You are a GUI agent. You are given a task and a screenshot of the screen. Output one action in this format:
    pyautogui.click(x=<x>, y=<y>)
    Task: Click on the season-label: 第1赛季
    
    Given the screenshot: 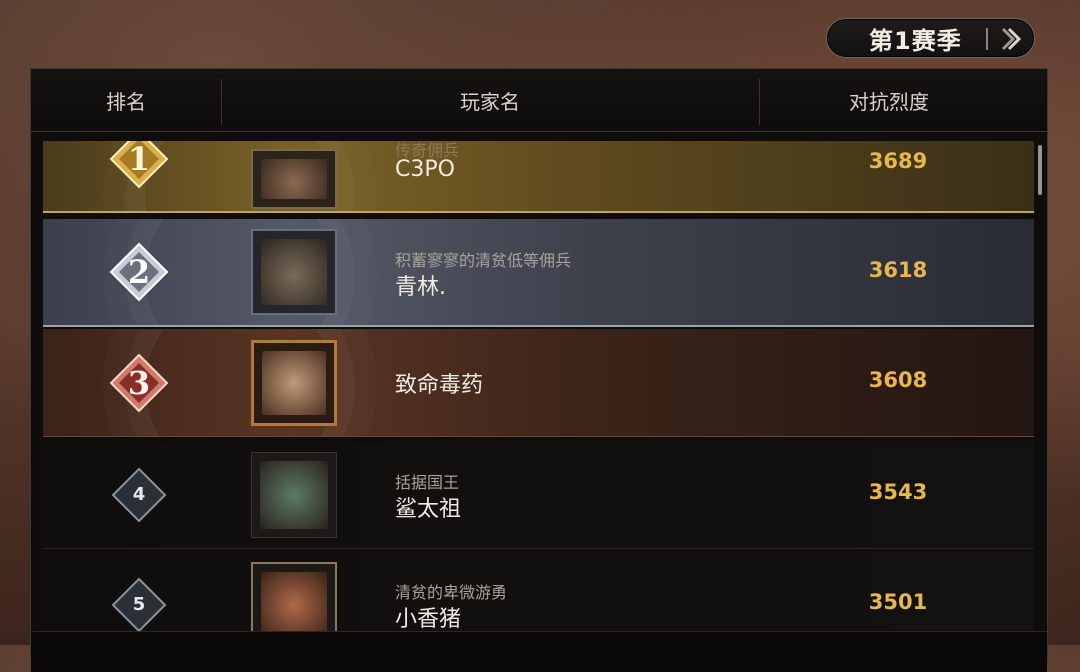 What is the action you would take?
    pyautogui.click(x=915, y=40)
    